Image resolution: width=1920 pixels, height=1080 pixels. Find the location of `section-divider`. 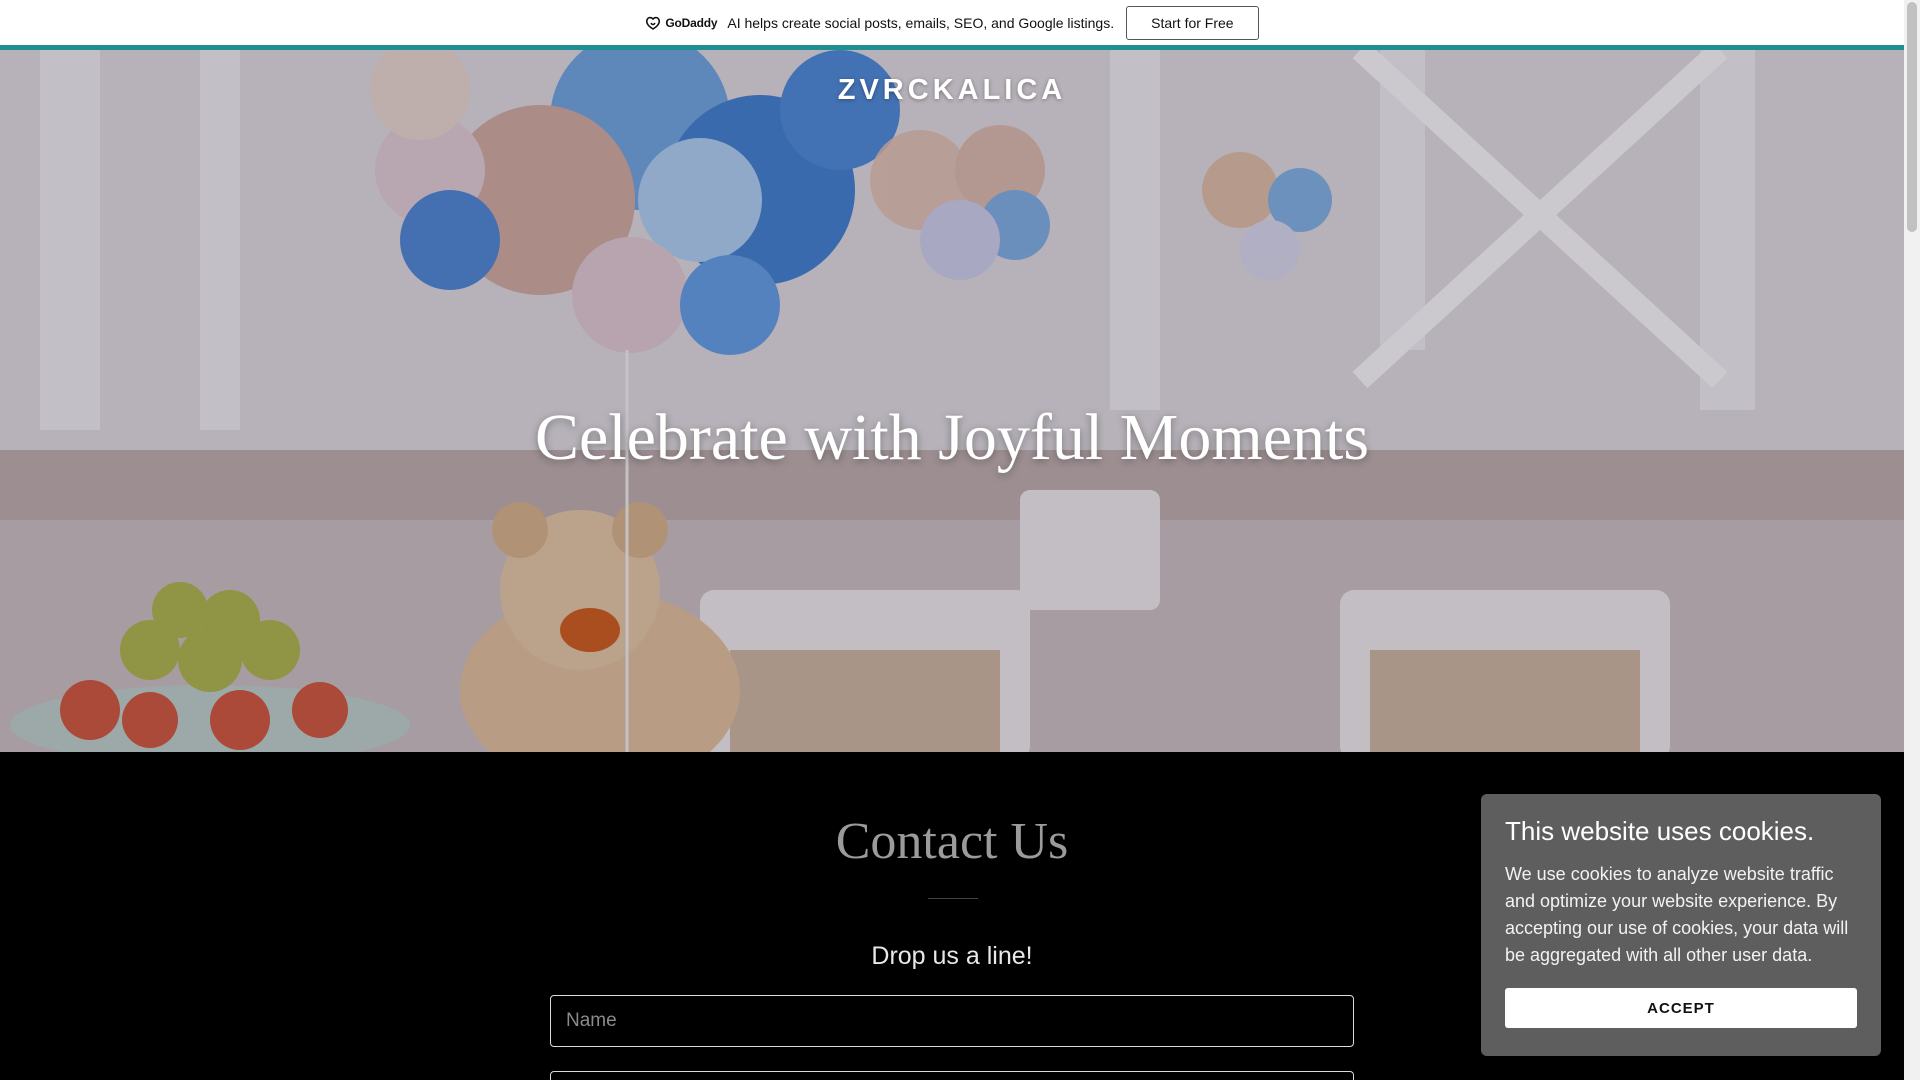

section-divider is located at coordinates (953, 898).